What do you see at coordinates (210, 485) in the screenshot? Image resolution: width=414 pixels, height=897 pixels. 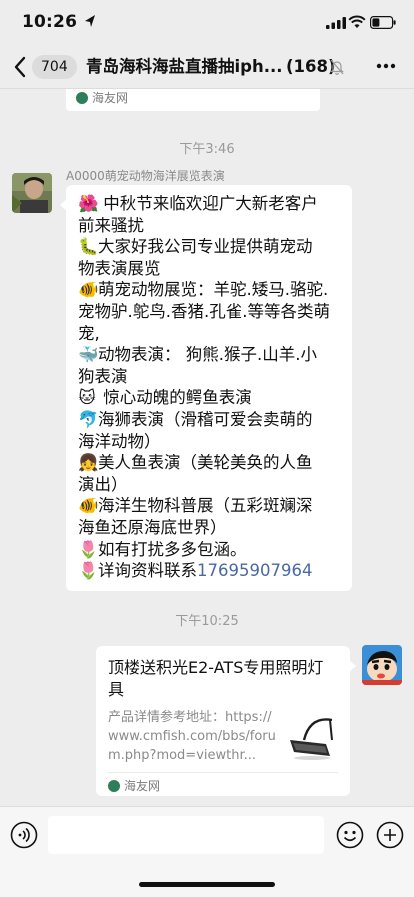 I see `message-line: 演出）` at bounding box center [210, 485].